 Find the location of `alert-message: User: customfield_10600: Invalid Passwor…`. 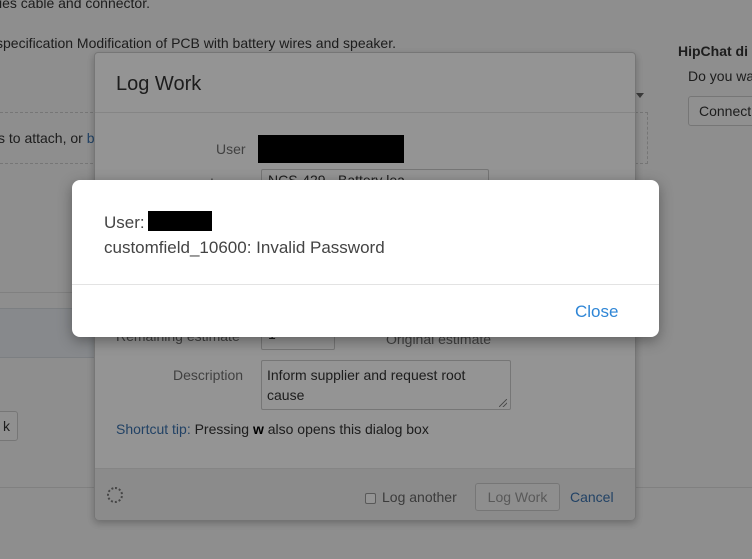

alert-message: User: customfield_10600: Invalid Passwor… is located at coordinates (244, 235).